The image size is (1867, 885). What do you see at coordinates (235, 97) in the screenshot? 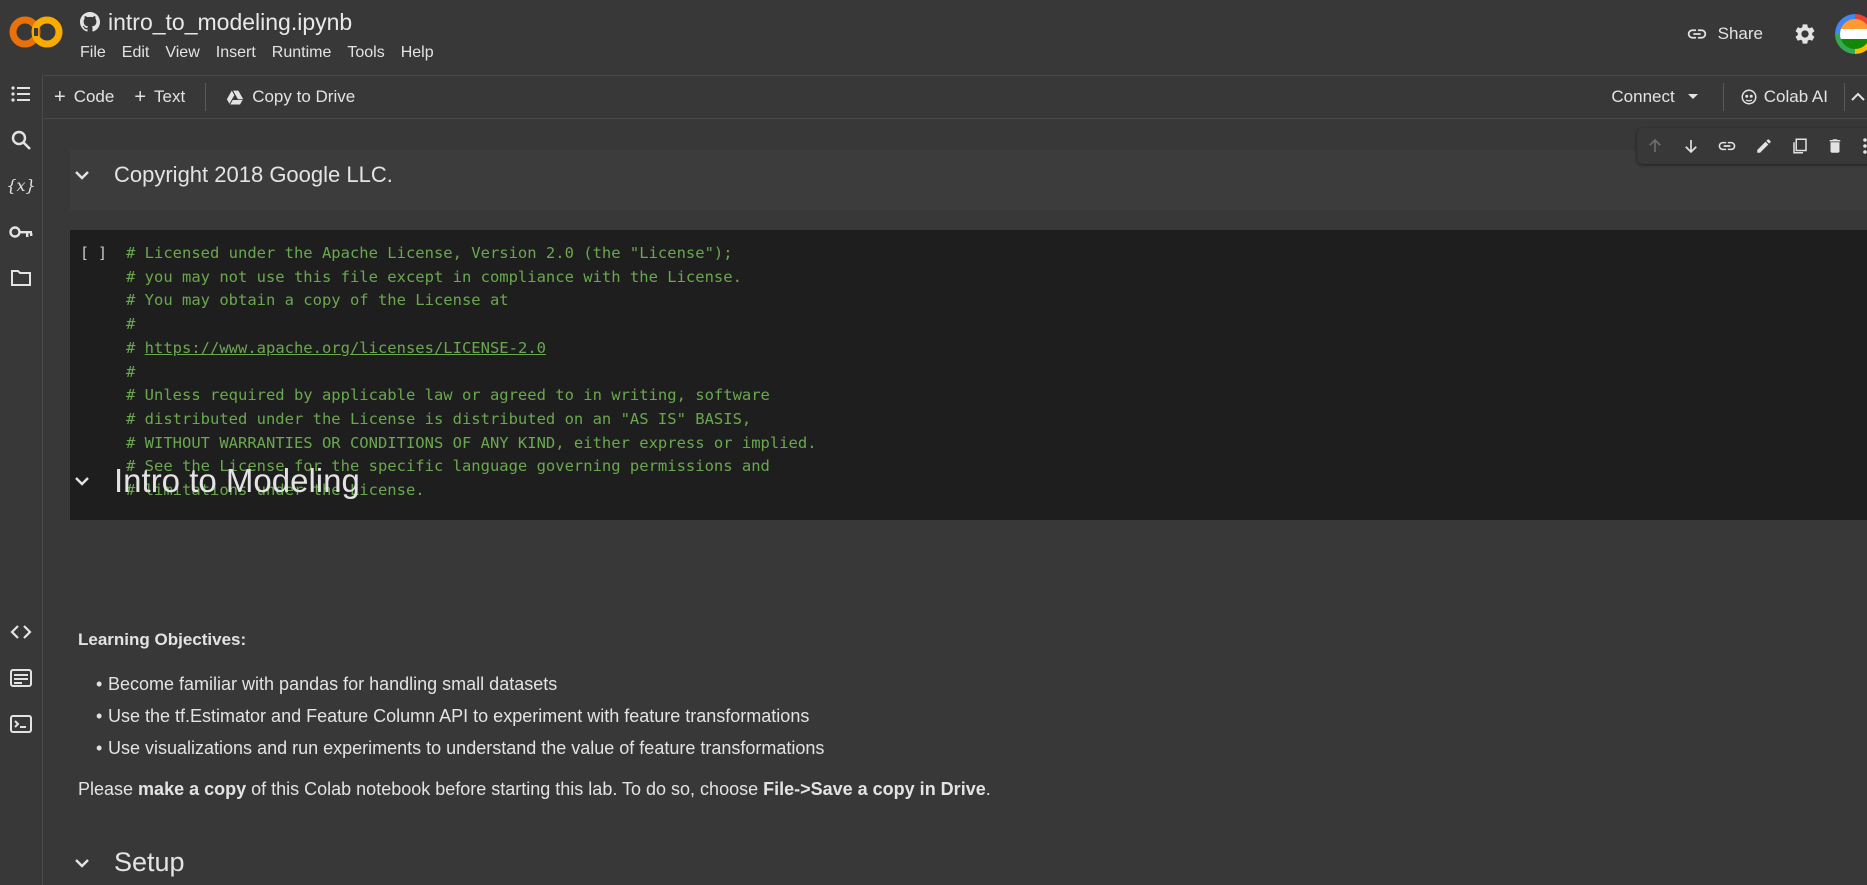
I see `drive-icon` at bounding box center [235, 97].